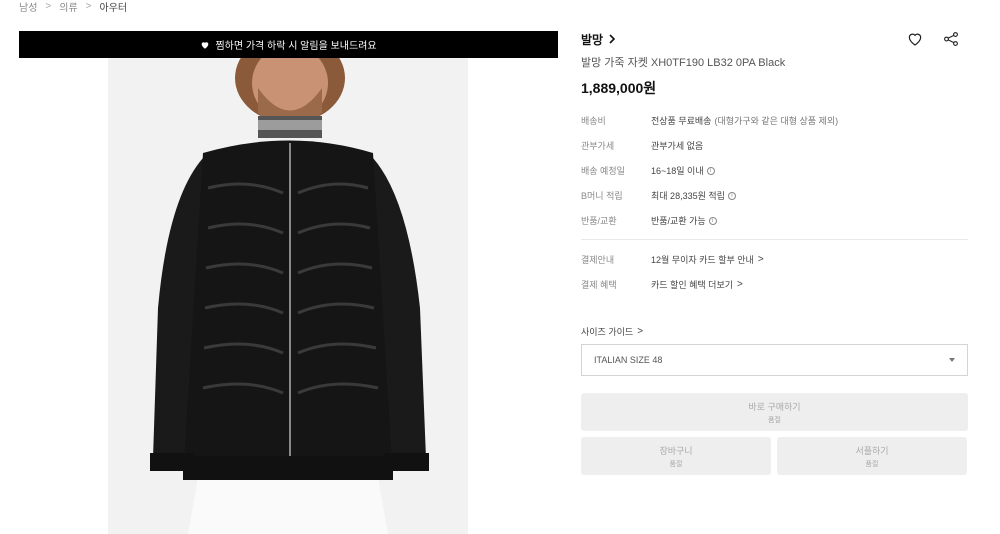 The image size is (1000, 534). I want to click on wish-alert-banner: 찜하면 가격 하락 시 알림을 보내드려요, so click(288, 44).